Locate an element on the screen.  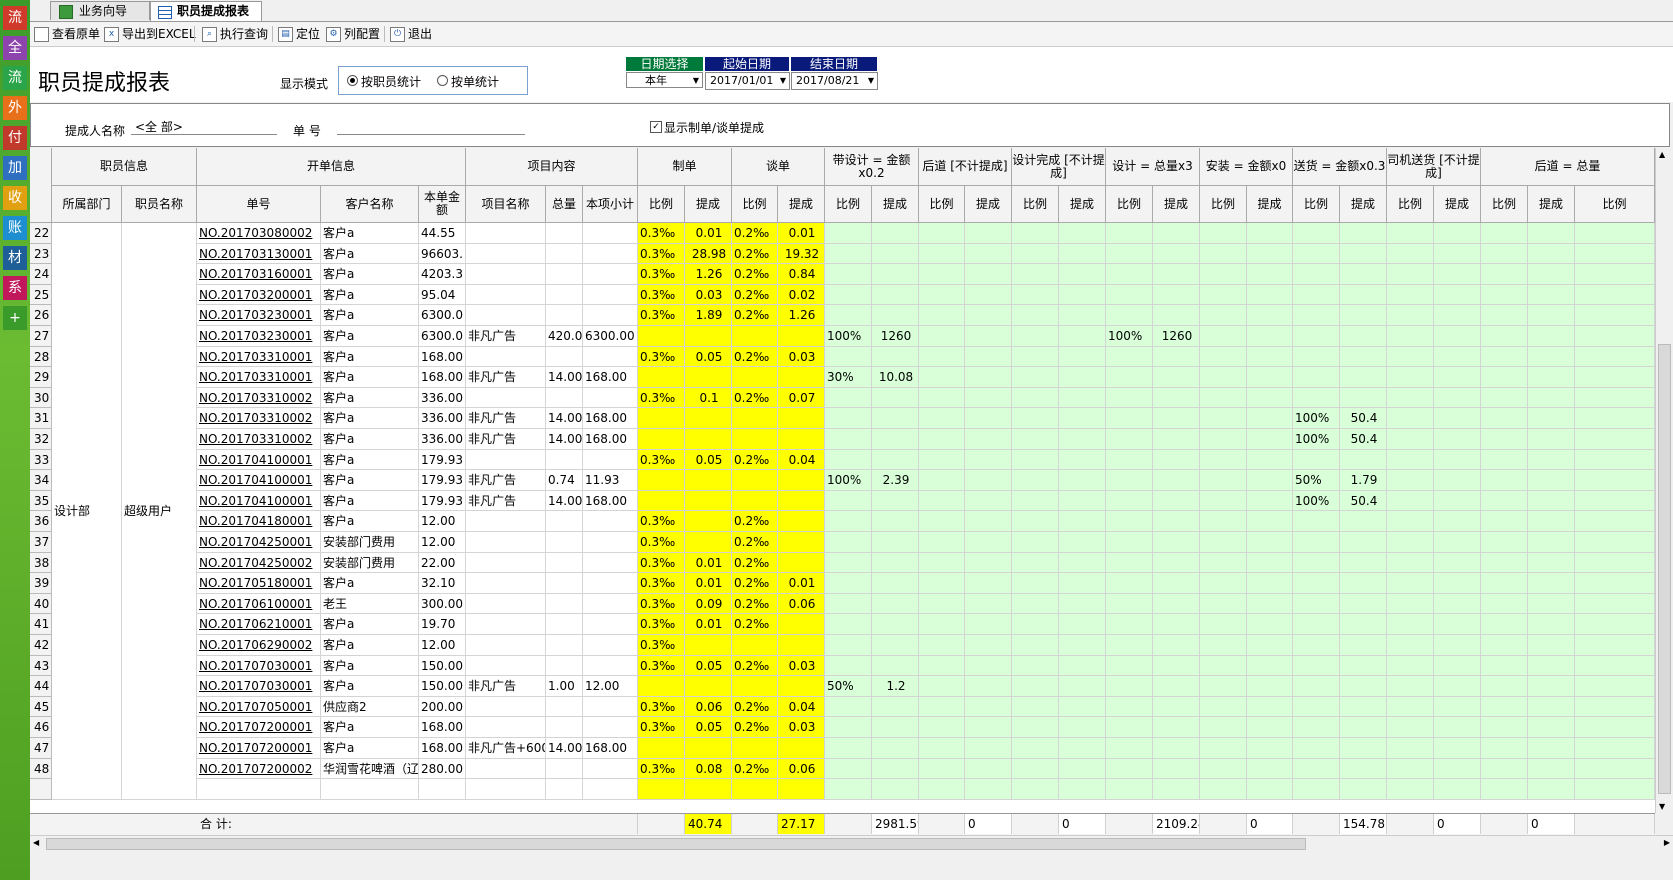
sidebar-item-9: 系 is located at coordinates (15, 288).